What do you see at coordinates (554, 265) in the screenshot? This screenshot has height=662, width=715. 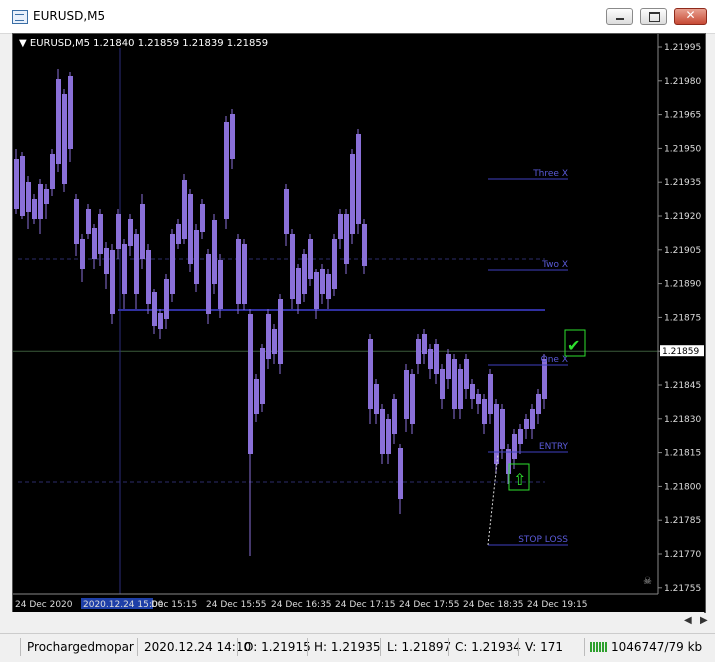 I see `target-level-label: Two X` at bounding box center [554, 265].